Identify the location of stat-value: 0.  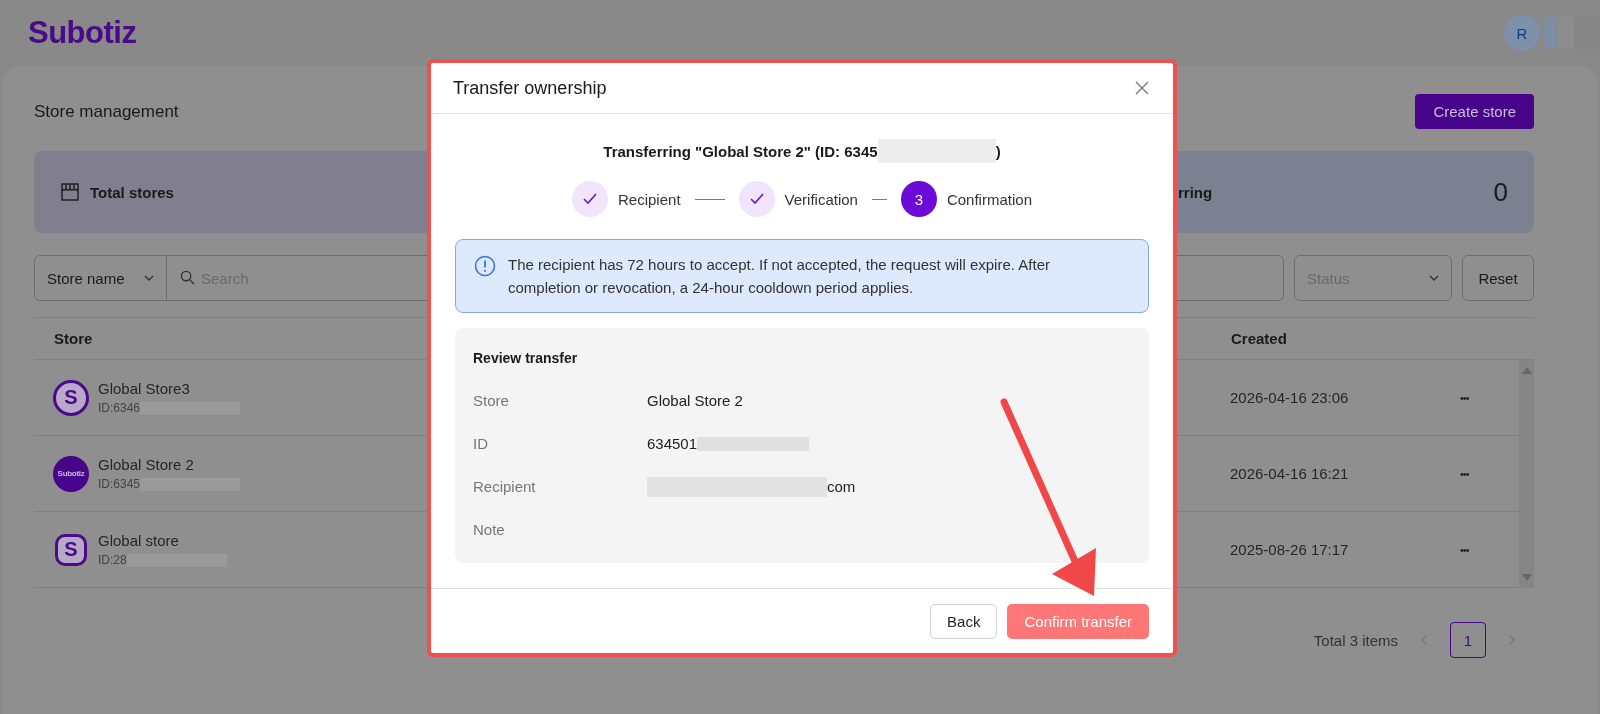
(1500, 192).